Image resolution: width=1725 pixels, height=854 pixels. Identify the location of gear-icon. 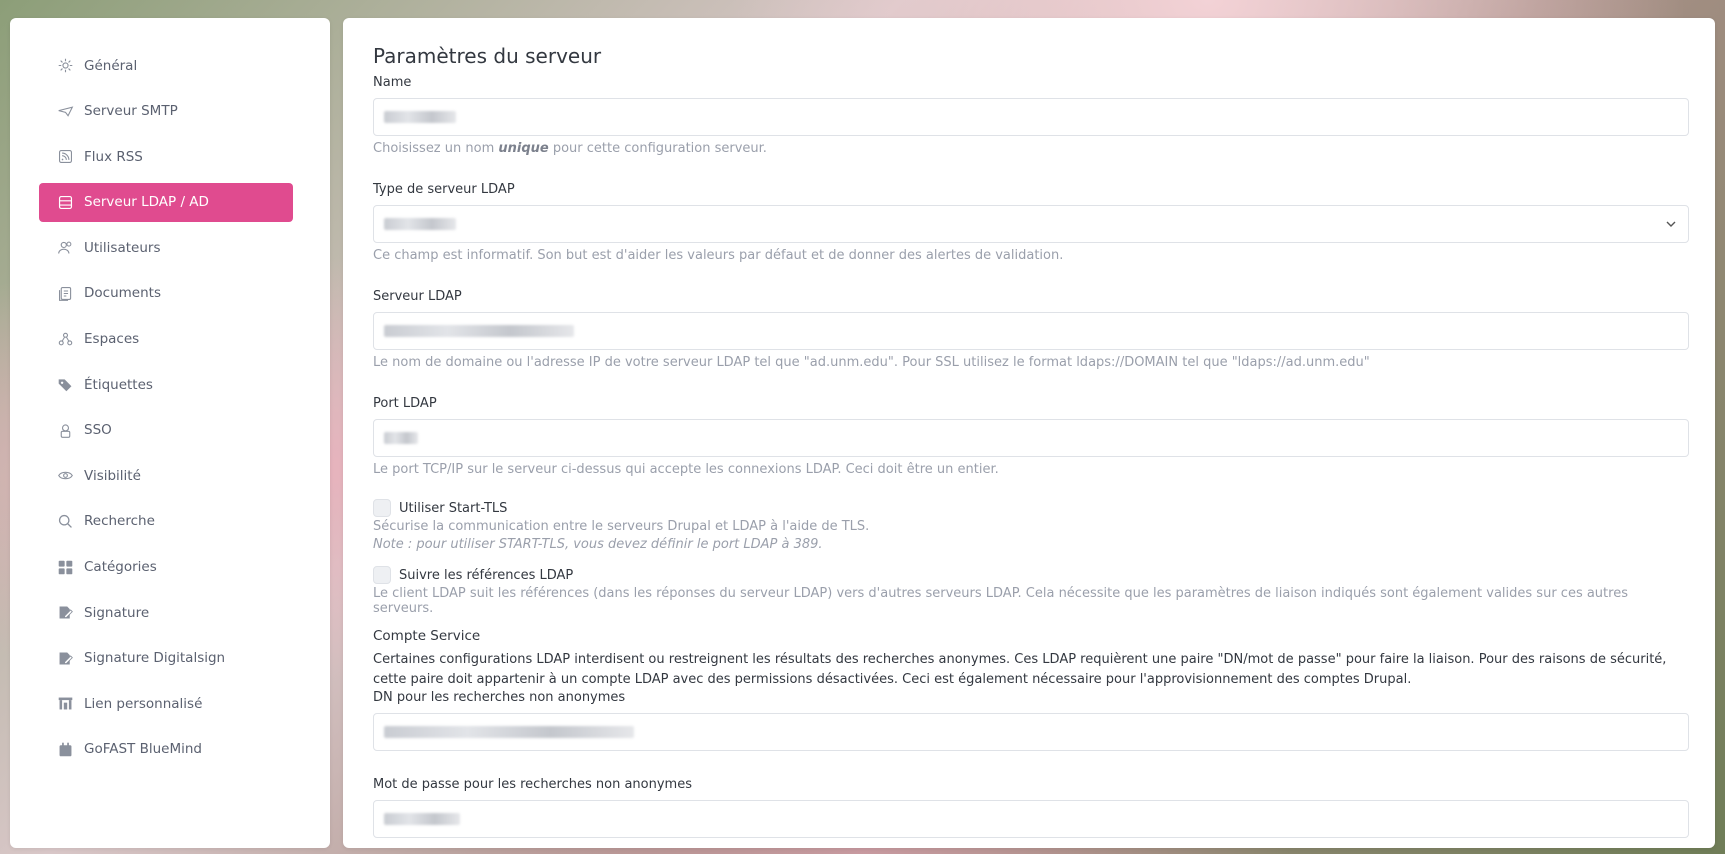
(65, 65).